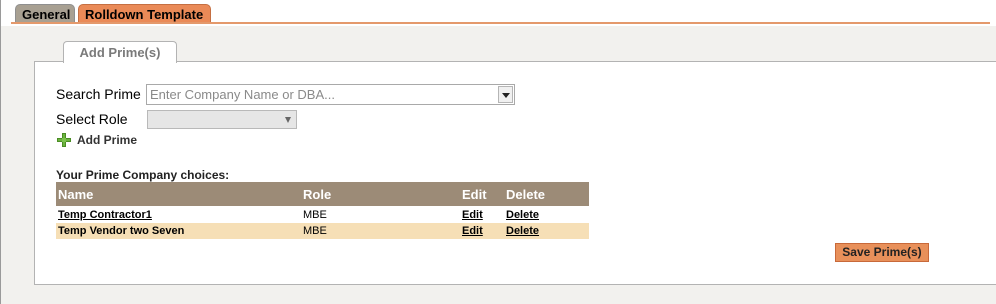 The image size is (996, 304). Describe the element at coordinates (121, 231) in the screenshot. I see `prime-name: Temp Vendor two Seven` at that location.